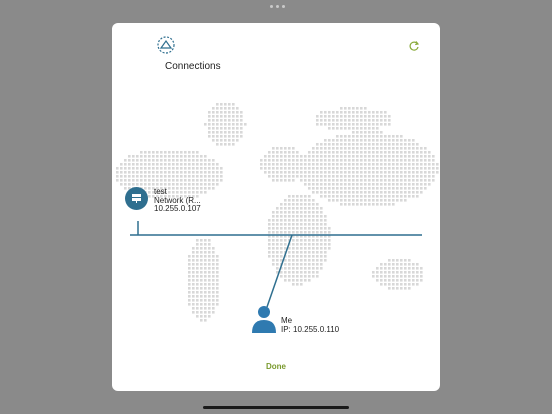 The width and height of the screenshot is (552, 414). What do you see at coordinates (414, 46) in the screenshot?
I see `refresh-icon` at bounding box center [414, 46].